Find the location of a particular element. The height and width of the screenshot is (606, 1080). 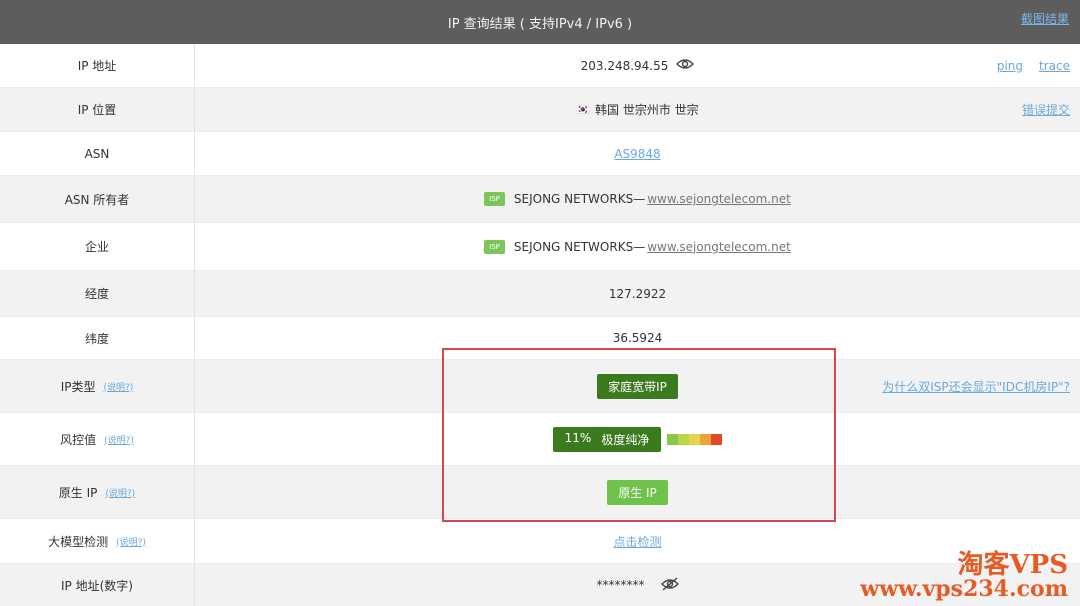

row-value: 127.2922 is located at coordinates (637, 293).